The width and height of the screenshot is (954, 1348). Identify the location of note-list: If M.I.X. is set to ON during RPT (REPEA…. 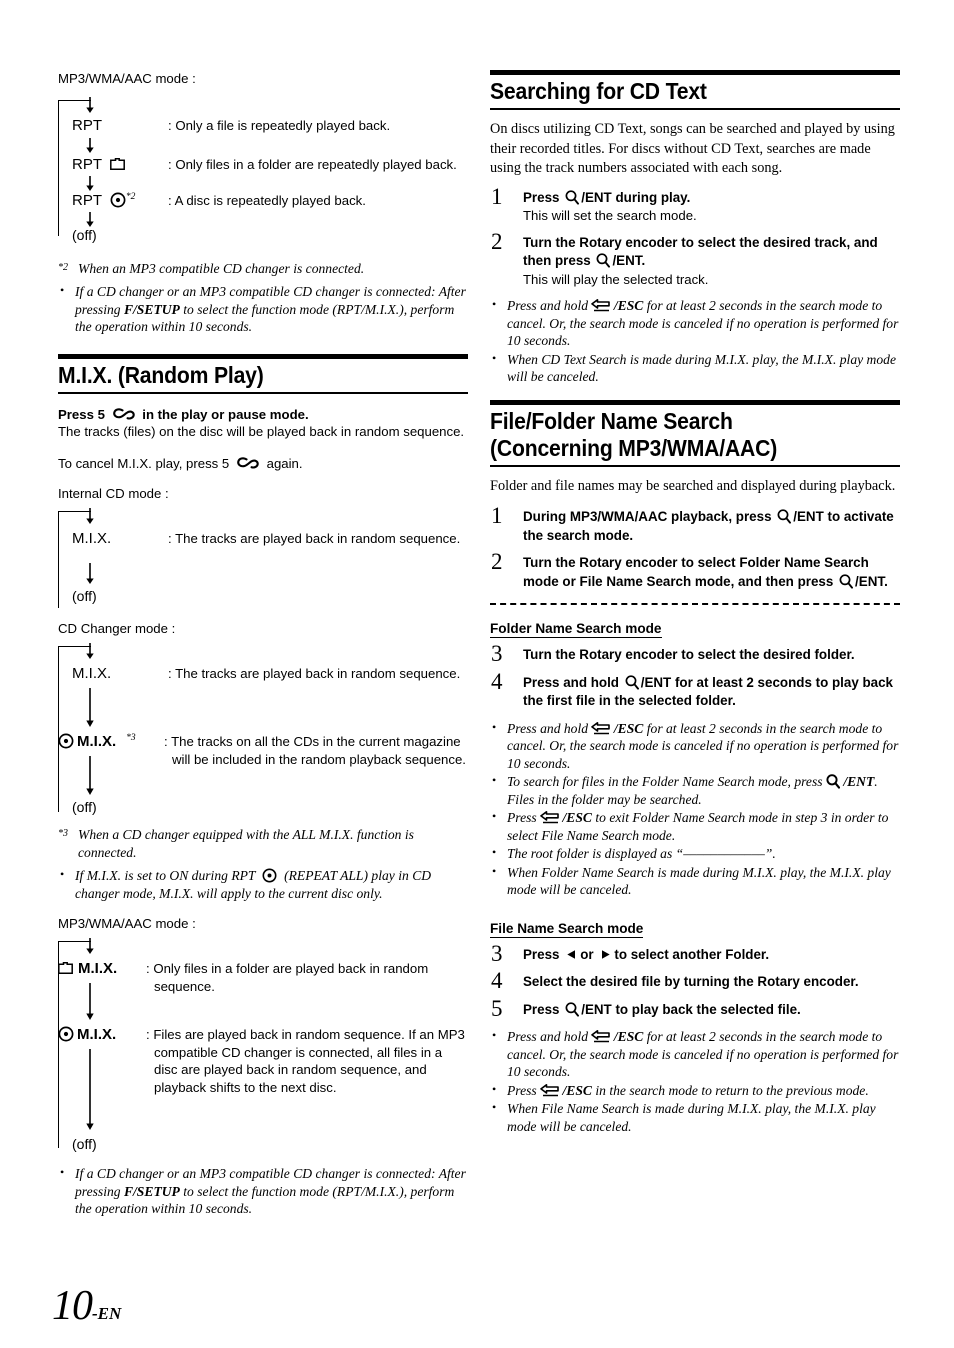
(263, 884).